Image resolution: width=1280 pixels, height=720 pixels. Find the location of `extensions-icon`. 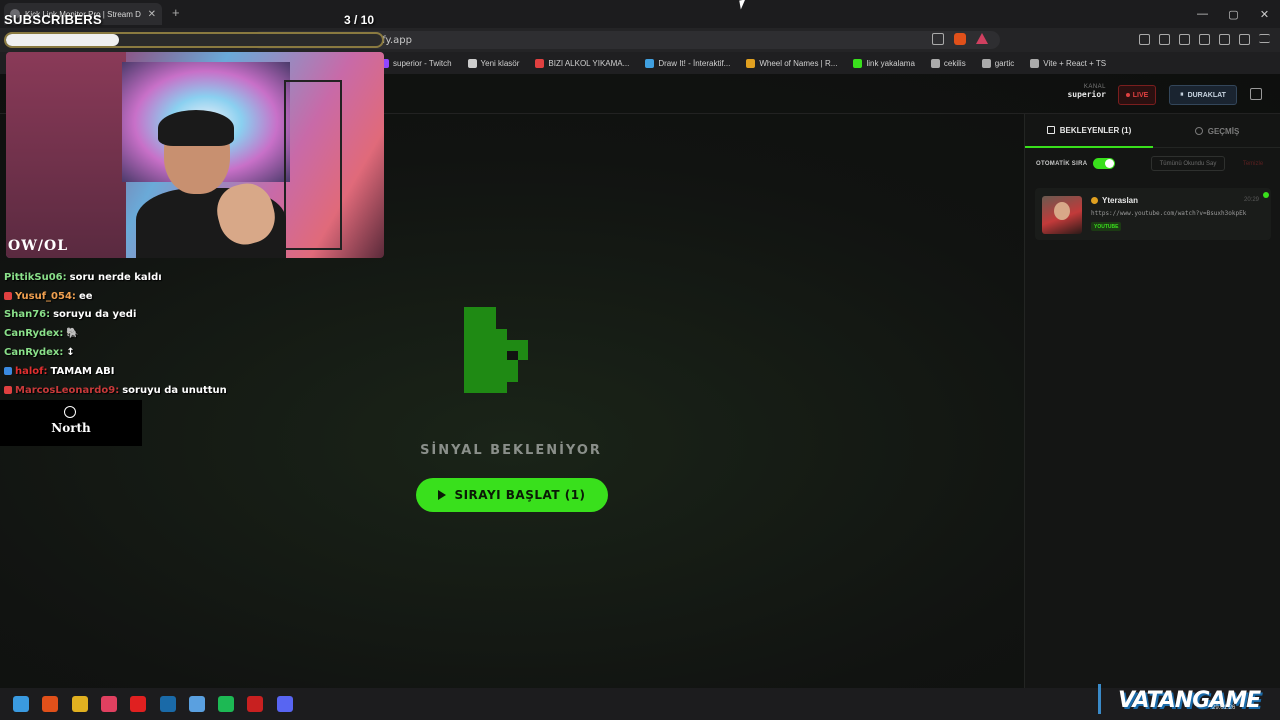

extensions-icon is located at coordinates (1144, 39).